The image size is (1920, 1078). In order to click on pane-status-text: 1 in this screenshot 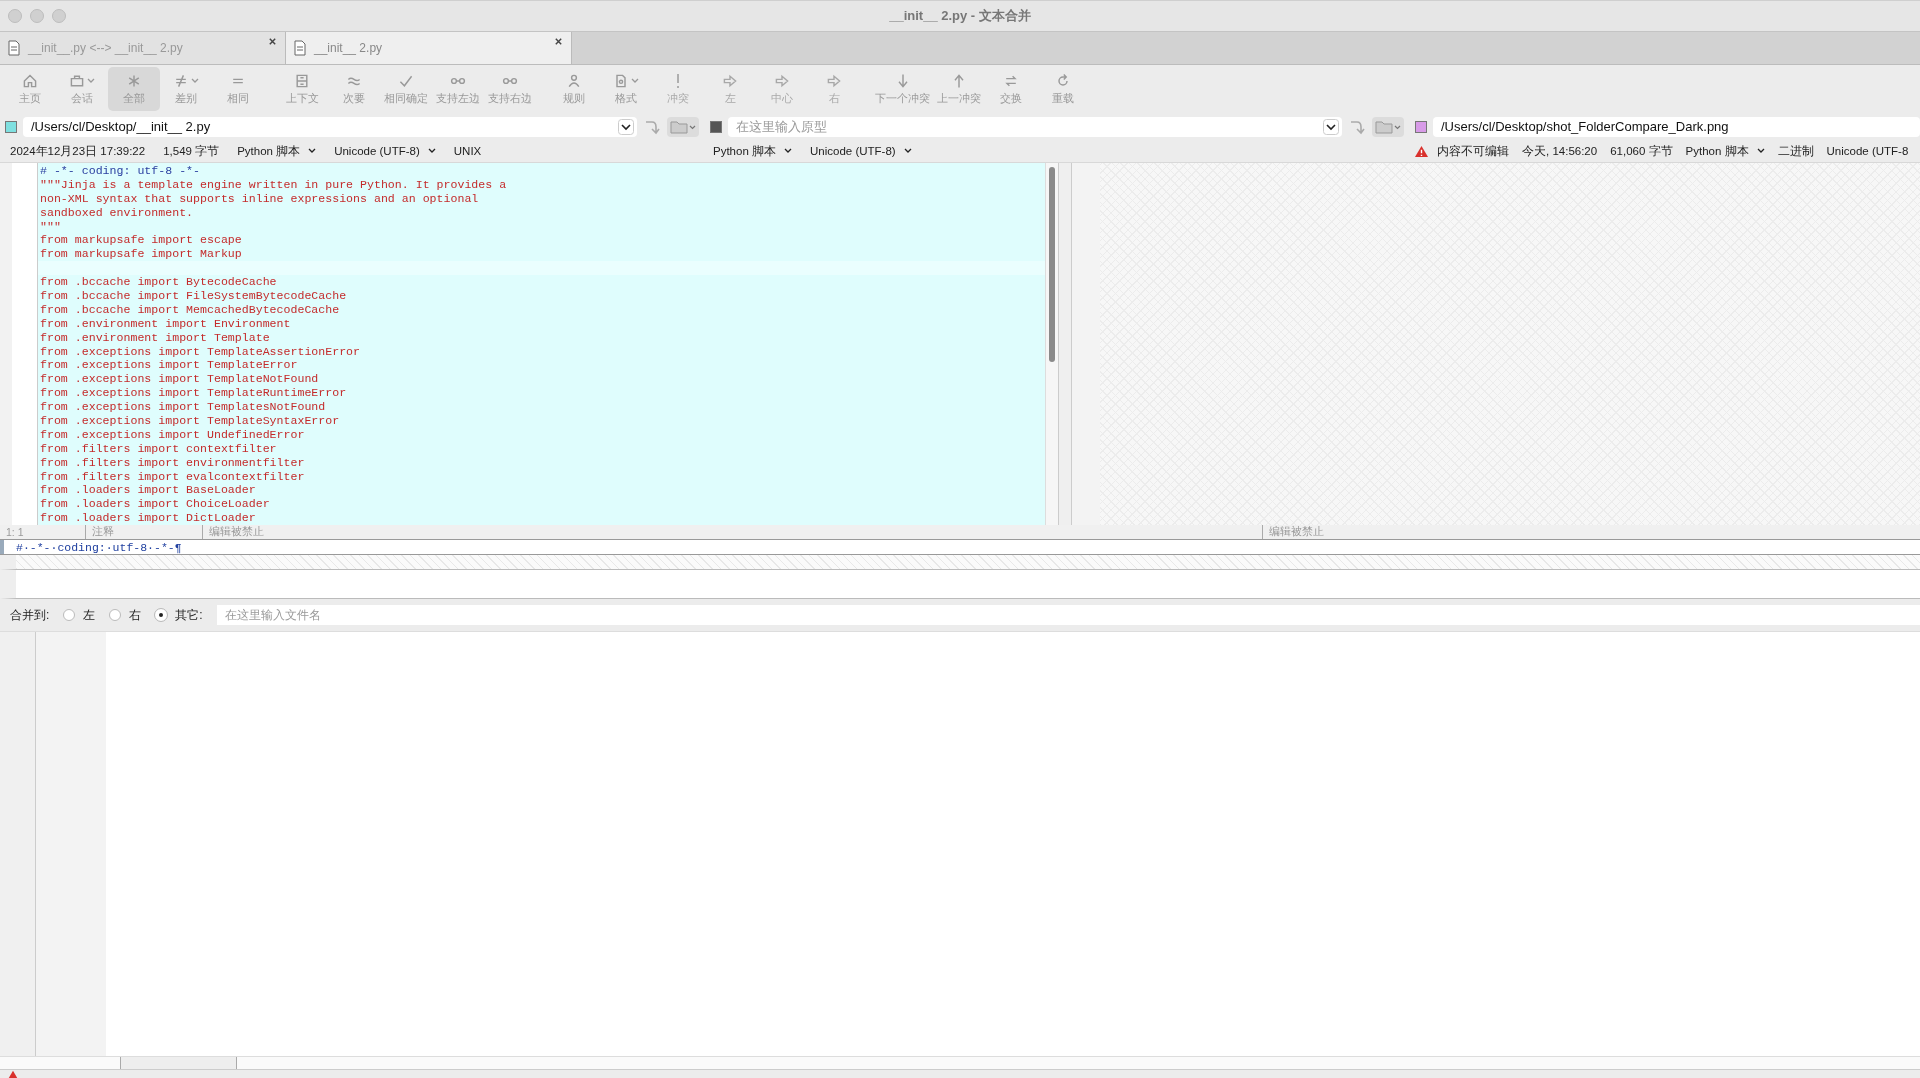, I will do `click(15, 532)`.